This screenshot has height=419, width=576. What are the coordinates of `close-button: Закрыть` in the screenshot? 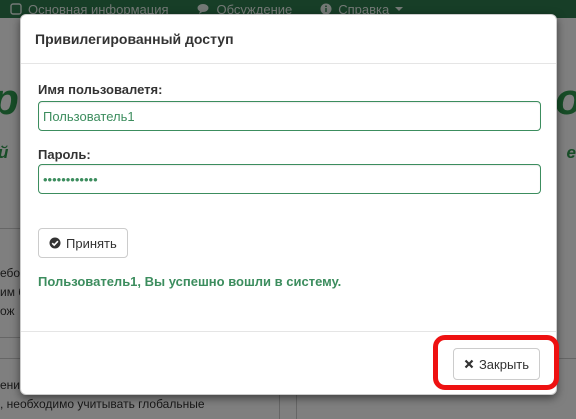 It's located at (496, 364).